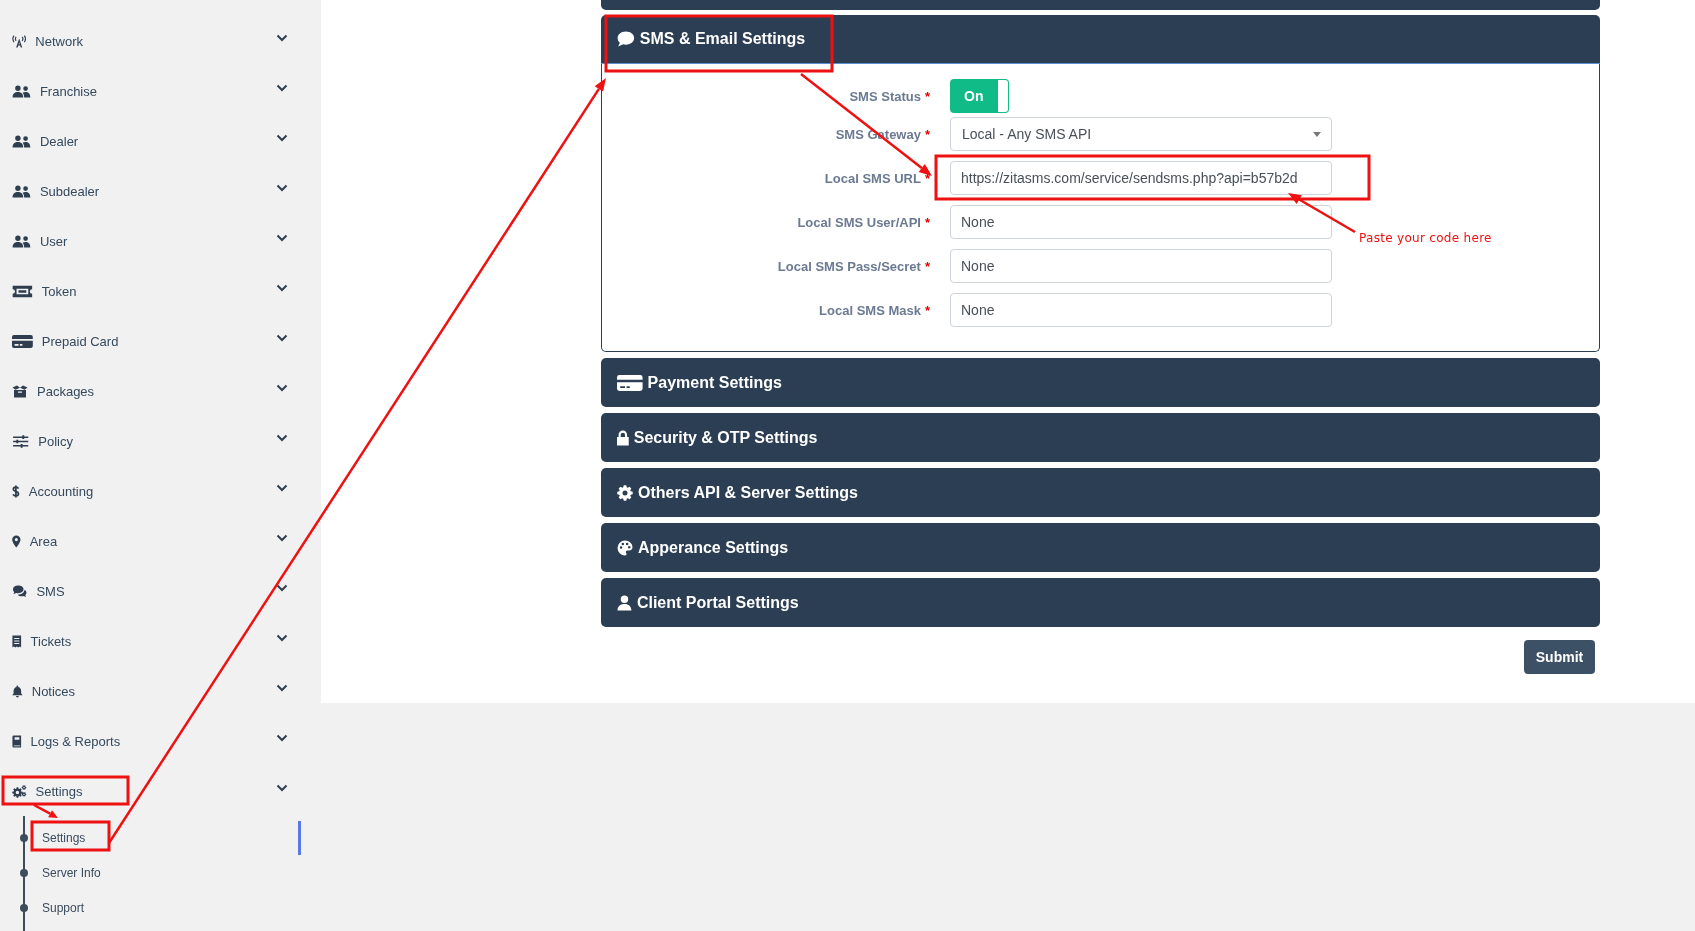  What do you see at coordinates (22, 291) in the screenshot?
I see `ticket-icon` at bounding box center [22, 291].